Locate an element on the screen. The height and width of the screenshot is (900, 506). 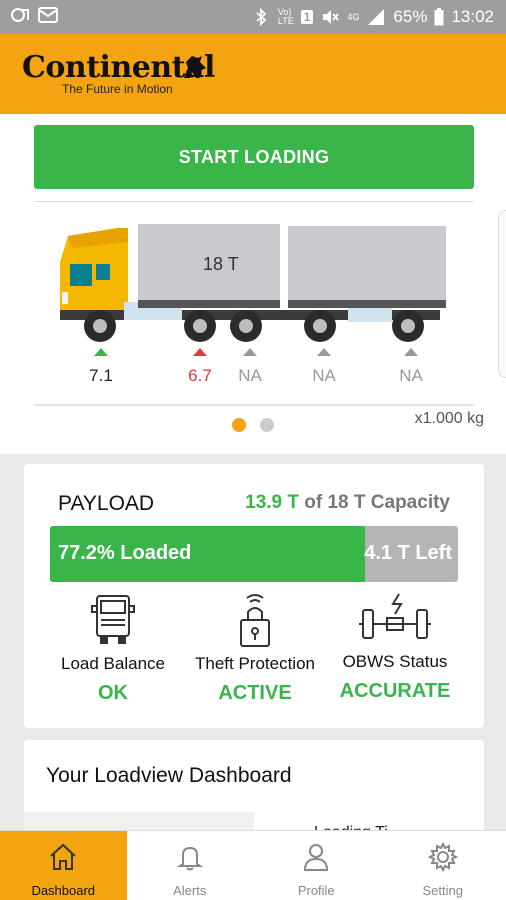
axle-reading-4: NA is located at coordinates (324, 367).